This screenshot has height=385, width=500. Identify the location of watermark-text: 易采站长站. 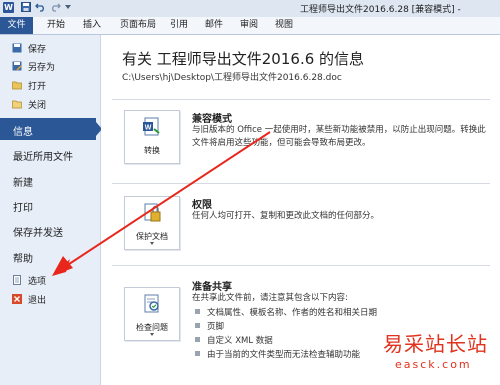
(435, 344).